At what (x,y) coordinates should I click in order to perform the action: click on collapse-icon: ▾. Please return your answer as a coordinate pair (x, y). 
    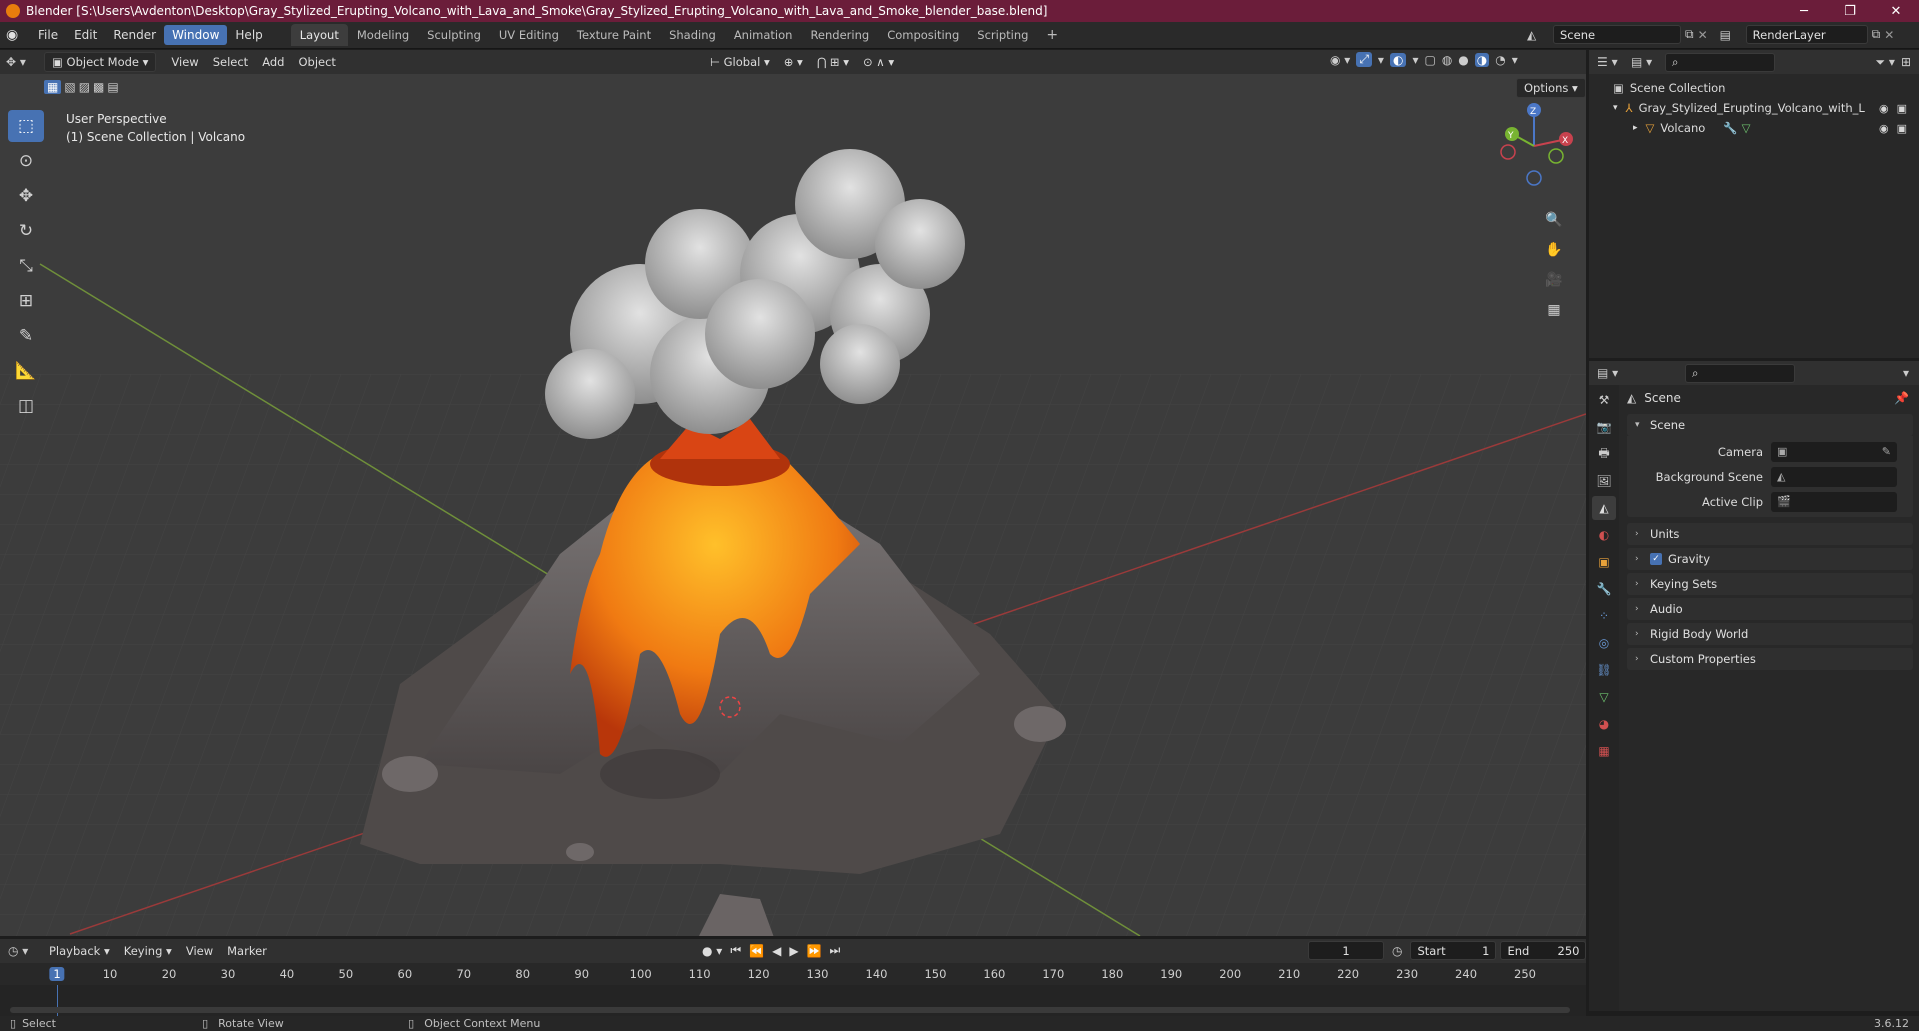
    Looking at the image, I should click on (1615, 108).